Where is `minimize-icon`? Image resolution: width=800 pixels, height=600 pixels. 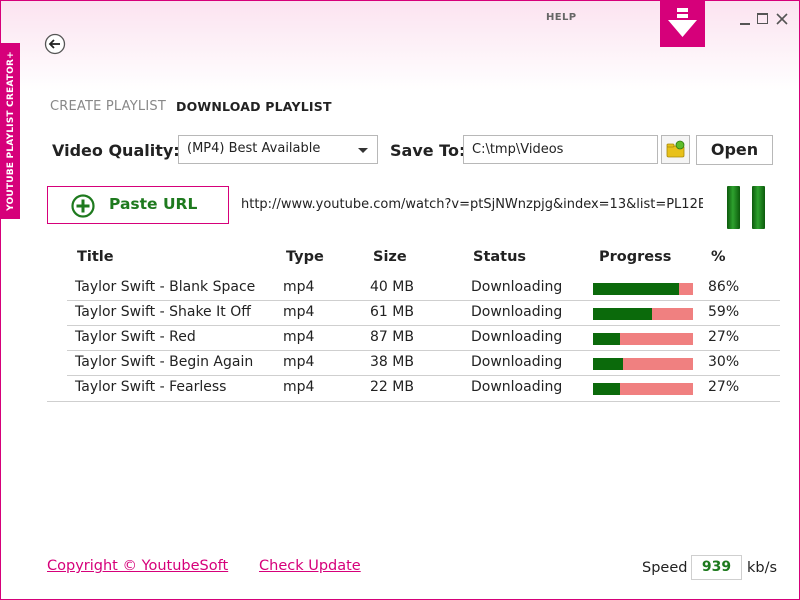 minimize-icon is located at coordinates (745, 18).